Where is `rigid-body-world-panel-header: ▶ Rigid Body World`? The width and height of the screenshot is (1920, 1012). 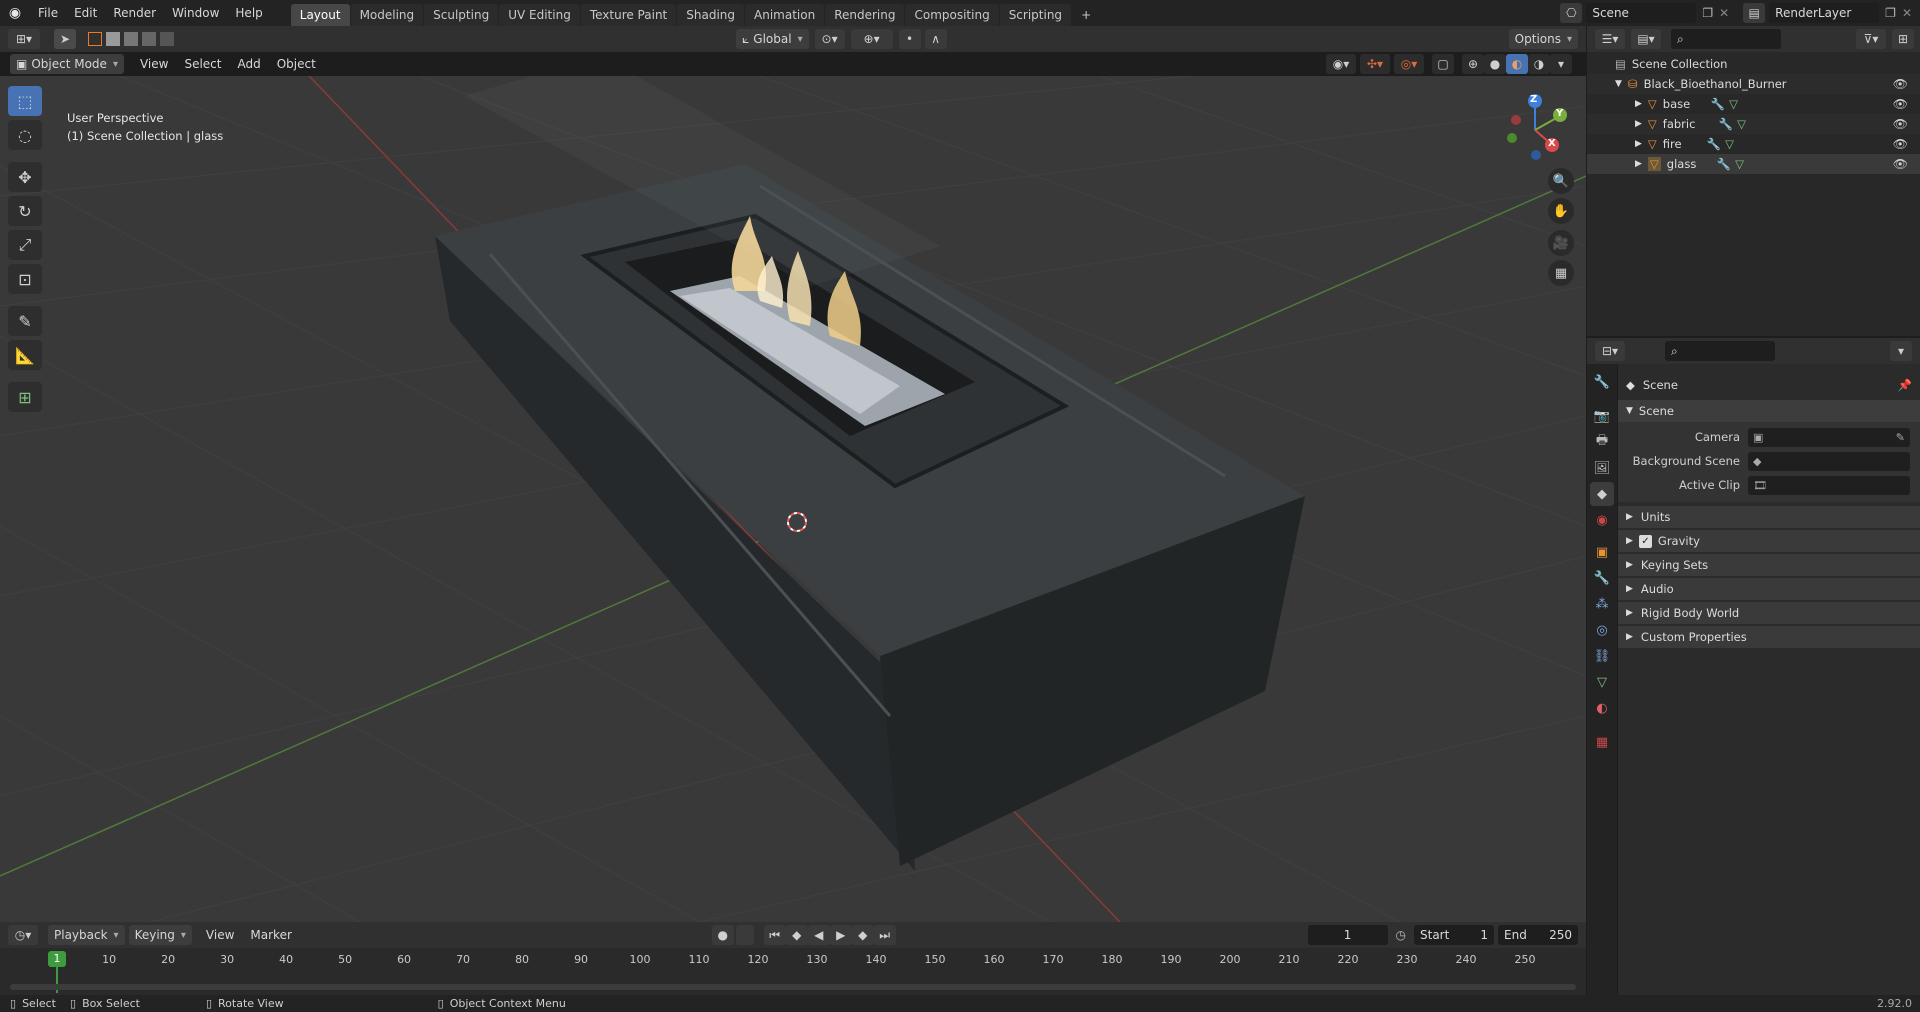
rigid-body-world-panel-header: ▶ Rigid Body World is located at coordinates (1769, 613).